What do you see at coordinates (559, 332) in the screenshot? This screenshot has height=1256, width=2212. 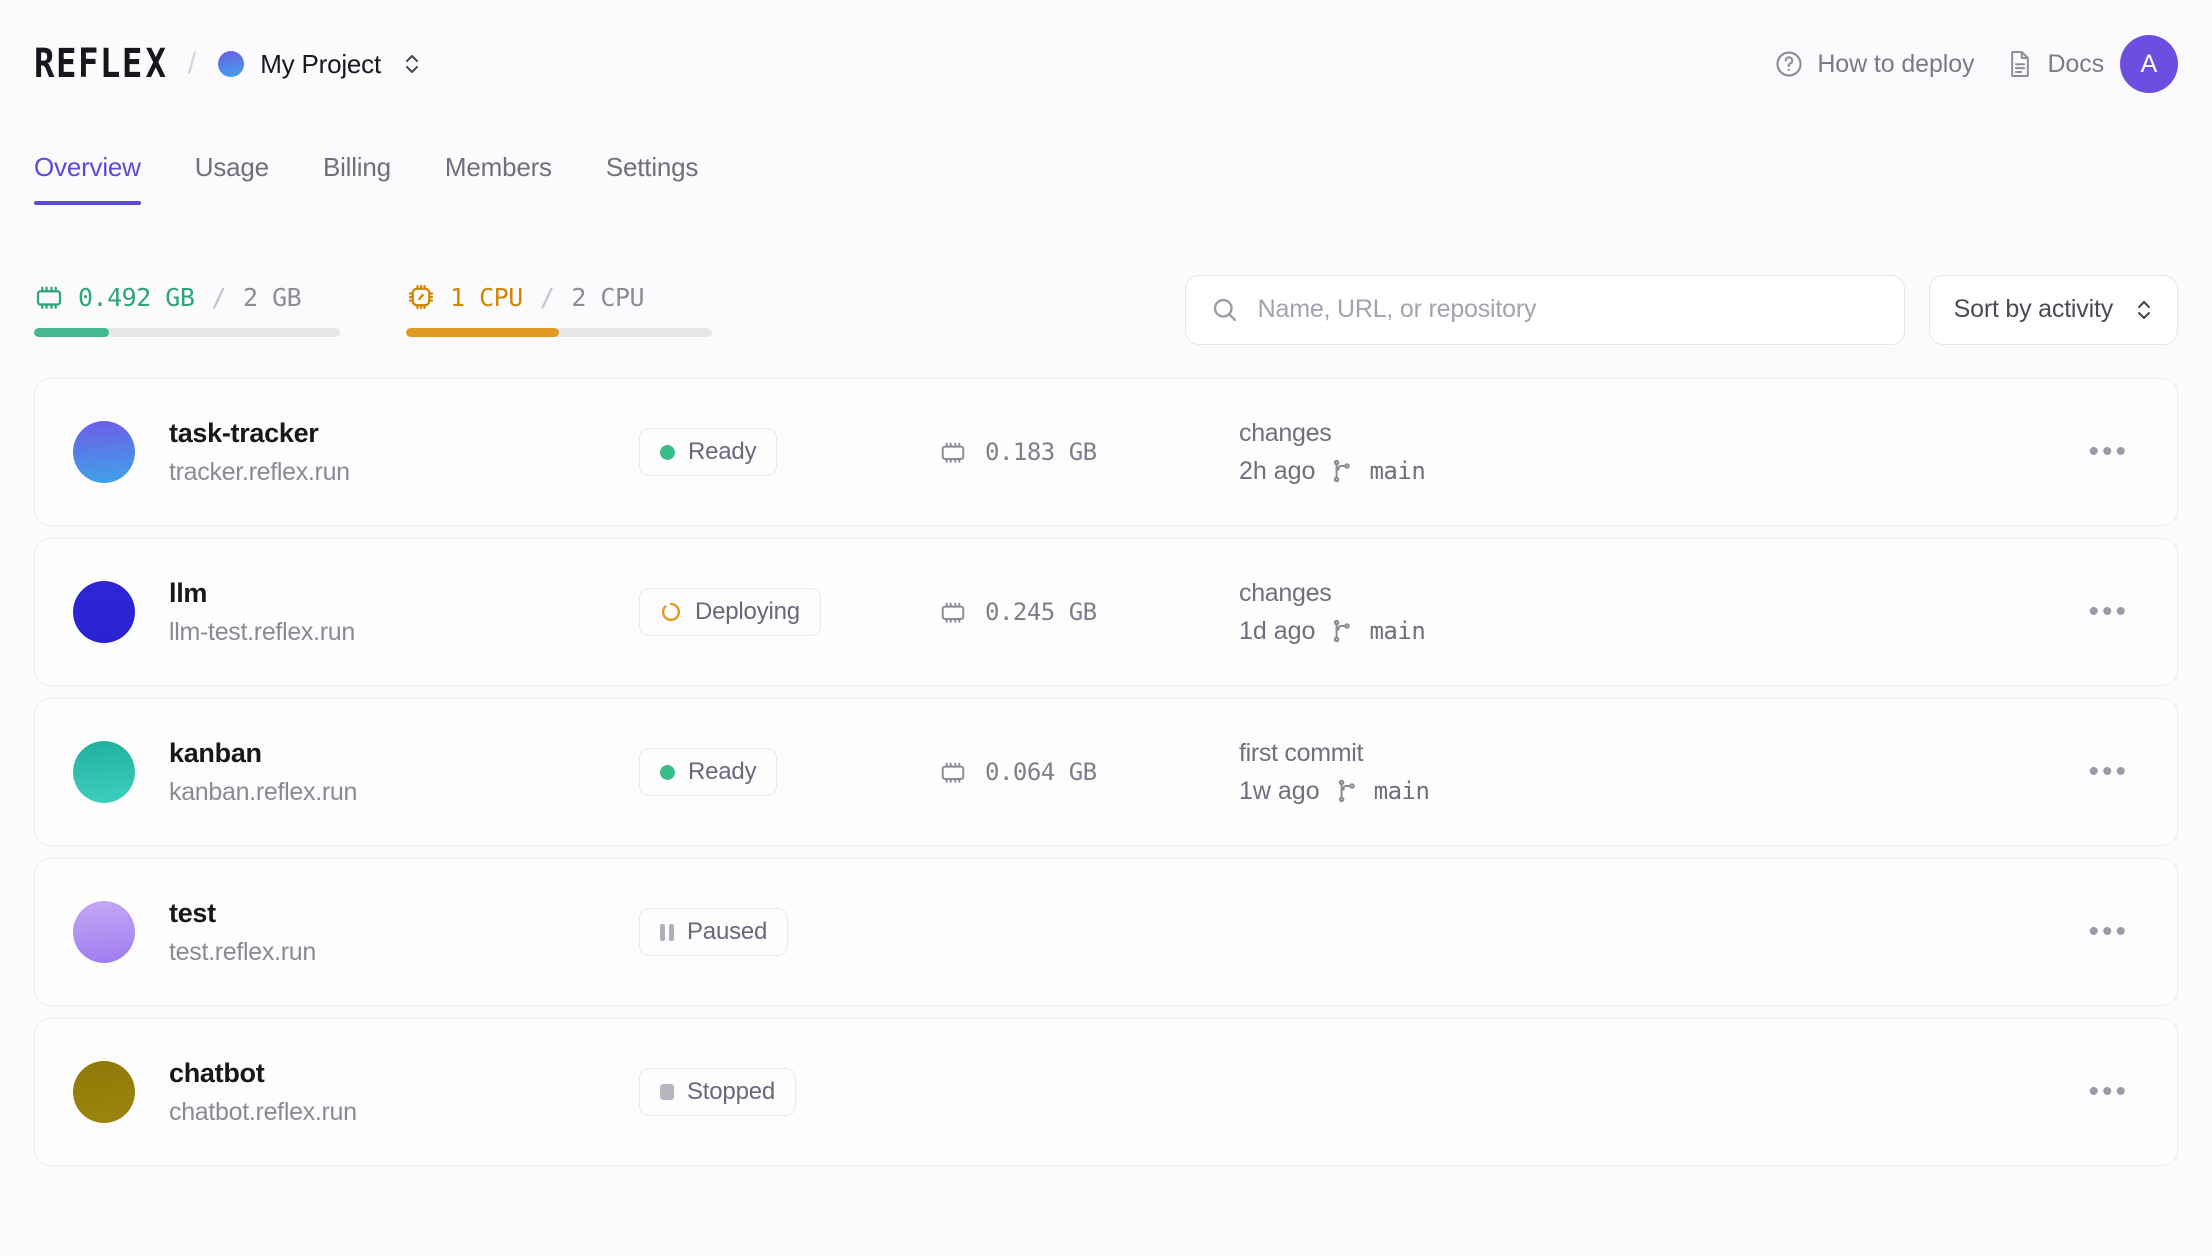 I see `cpu-progress-bar` at bounding box center [559, 332].